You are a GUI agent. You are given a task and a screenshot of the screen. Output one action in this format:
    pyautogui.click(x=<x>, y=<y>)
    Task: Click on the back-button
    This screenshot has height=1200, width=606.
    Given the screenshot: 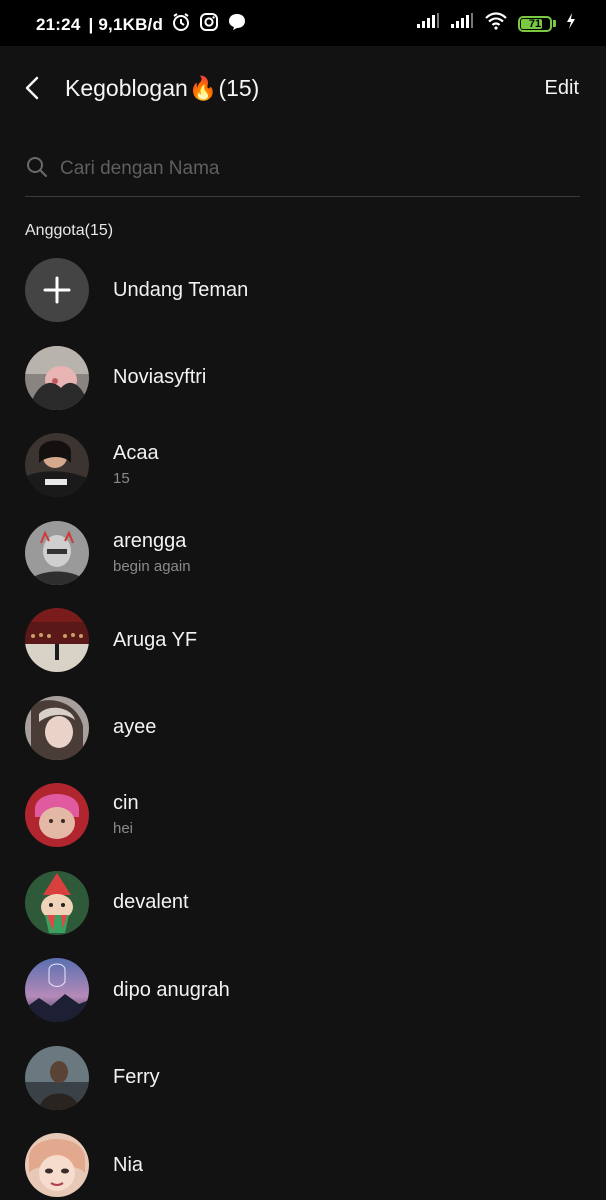 What is the action you would take?
    pyautogui.click(x=33, y=88)
    